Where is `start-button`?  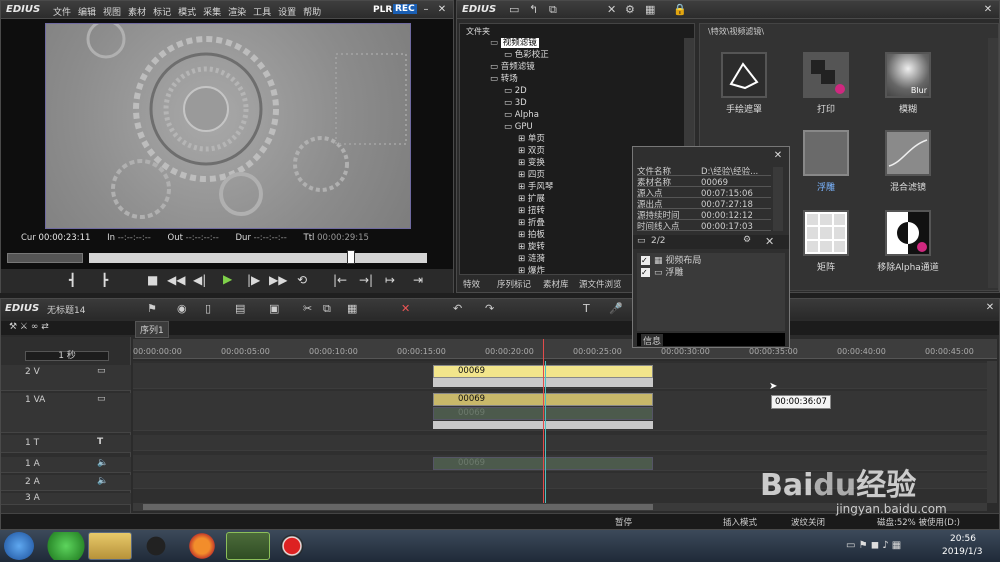
start-button is located at coordinates (19, 546).